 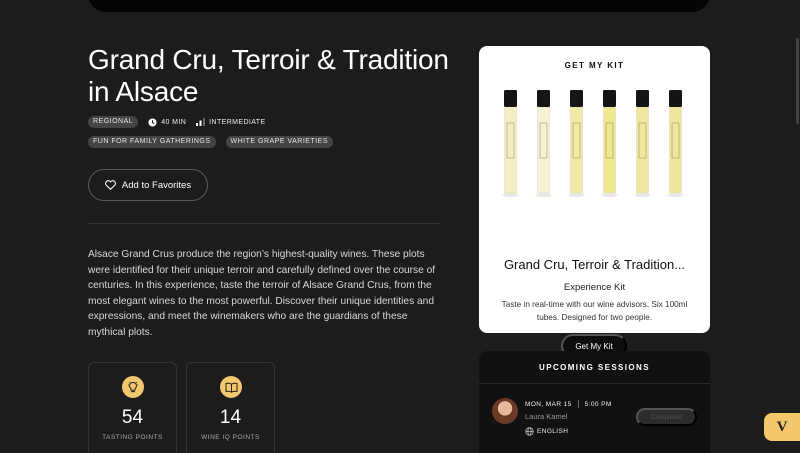 What do you see at coordinates (152, 142) in the screenshot?
I see `tag-family: FUN FOR FAMILY GATHERINGS` at bounding box center [152, 142].